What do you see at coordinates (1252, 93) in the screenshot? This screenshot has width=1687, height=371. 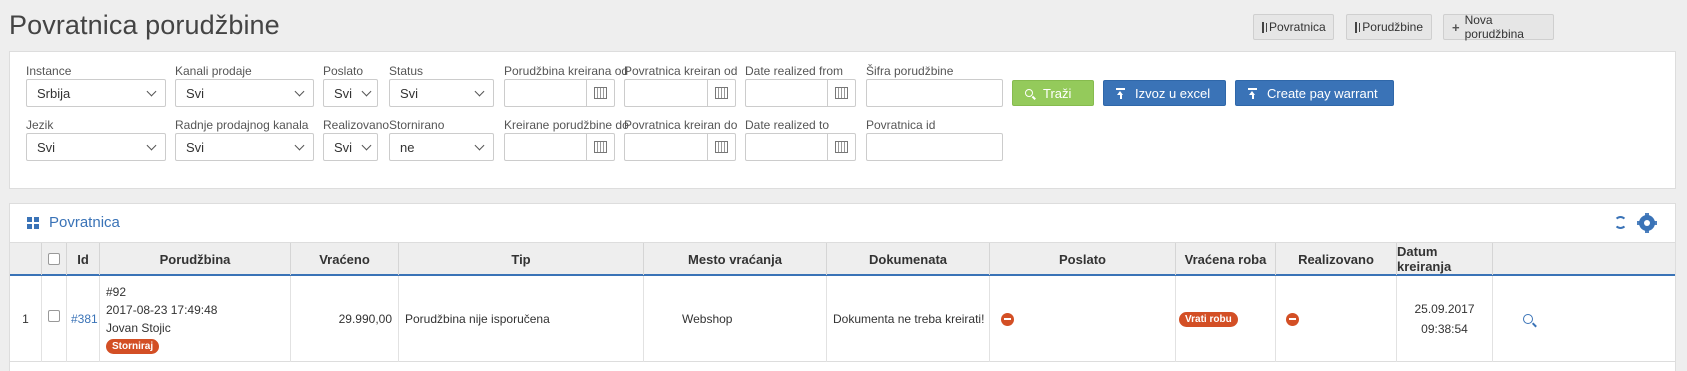 I see `upload-icon` at bounding box center [1252, 93].